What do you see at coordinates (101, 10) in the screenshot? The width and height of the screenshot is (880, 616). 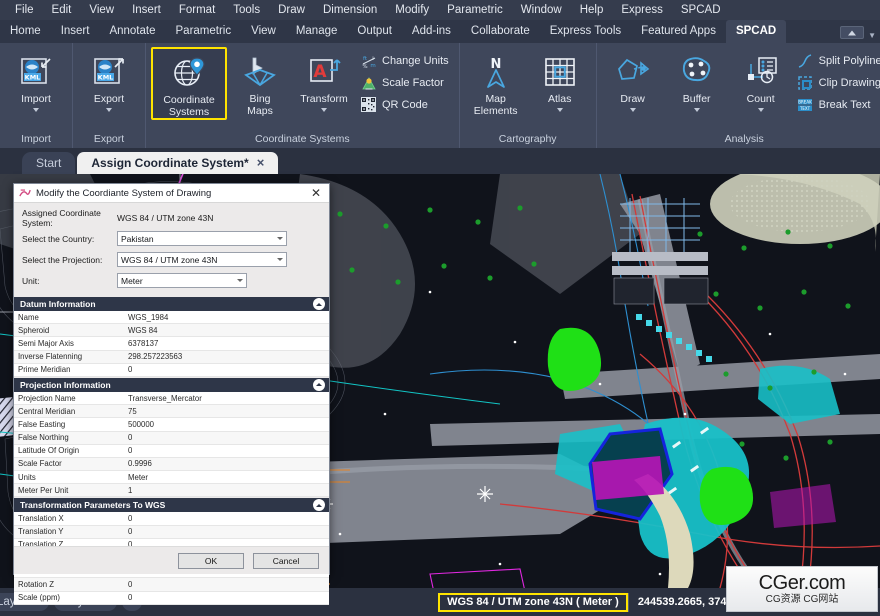 I see `menu-item-view: View` at bounding box center [101, 10].